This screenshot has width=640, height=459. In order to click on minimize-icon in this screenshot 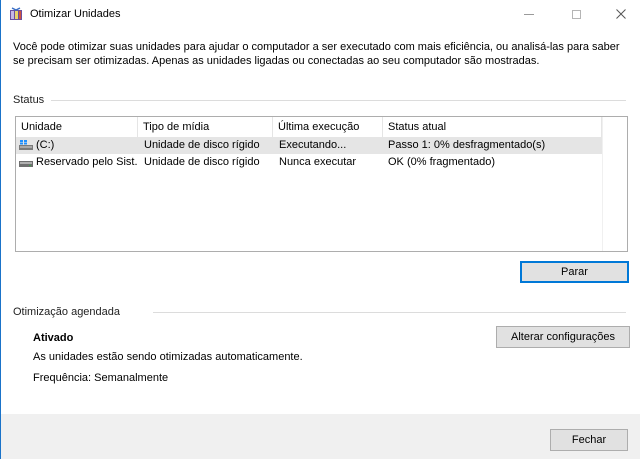, I will do `click(528, 14)`.